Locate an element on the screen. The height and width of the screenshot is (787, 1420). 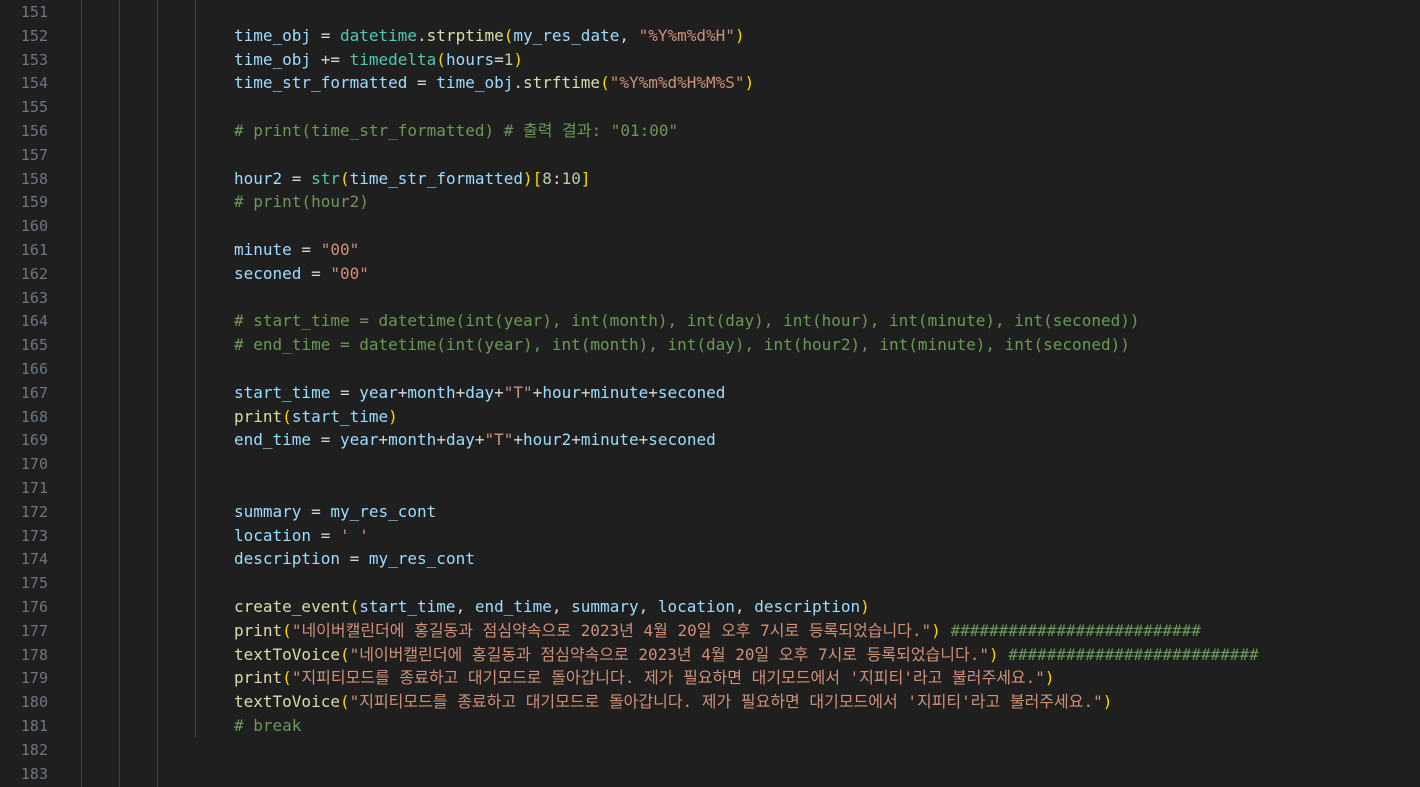
line-number: 160 is located at coordinates (34, 226).